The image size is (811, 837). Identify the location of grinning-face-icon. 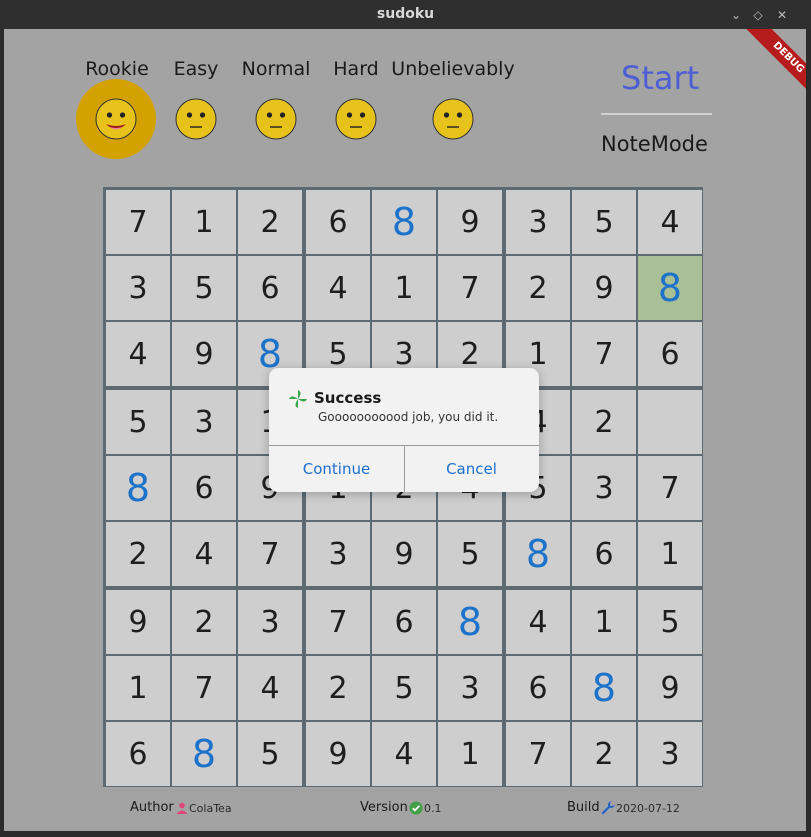
(116, 119).